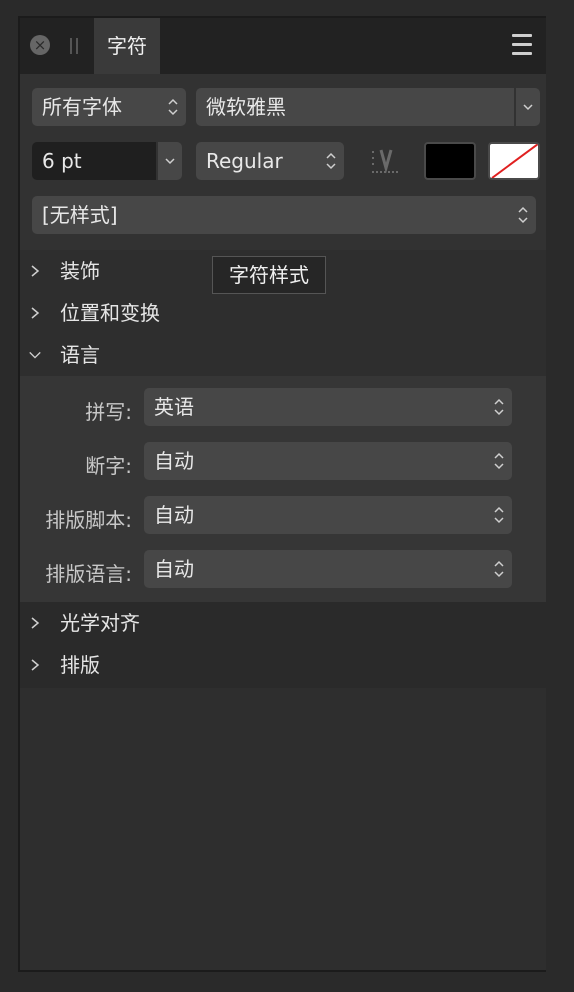  What do you see at coordinates (174, 515) in the screenshot?
I see `typography-script-value: 自动` at bounding box center [174, 515].